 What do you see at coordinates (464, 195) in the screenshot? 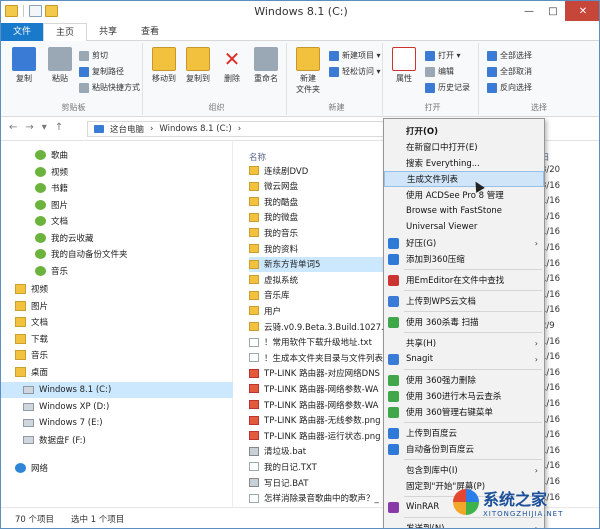
I see `context-menu-item: 使用 ACDSee Pro 8 管理` at bounding box center [464, 195].